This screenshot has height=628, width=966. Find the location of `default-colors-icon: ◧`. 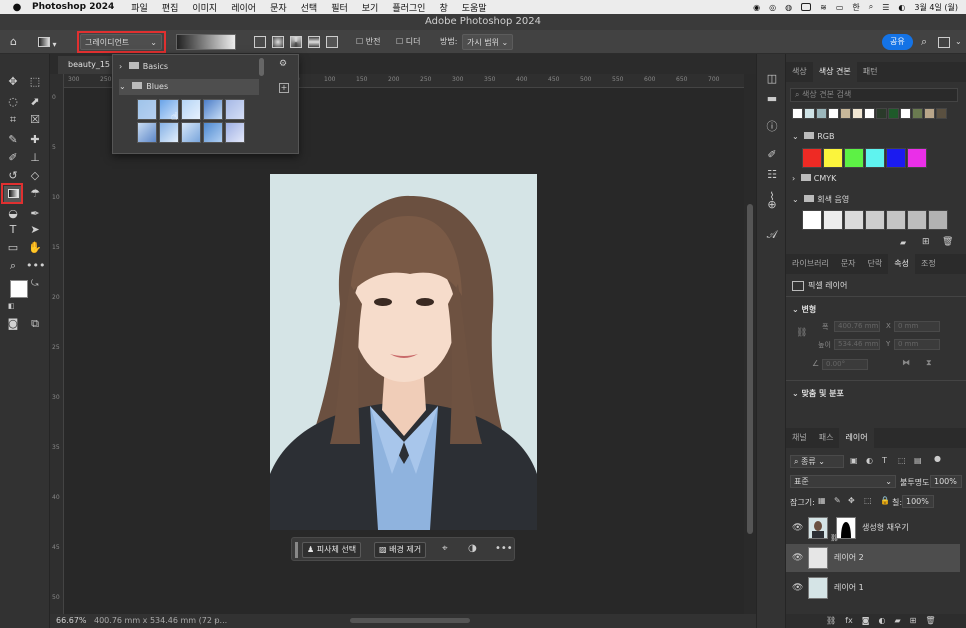

default-colors-icon: ◧ is located at coordinates (11, 306).